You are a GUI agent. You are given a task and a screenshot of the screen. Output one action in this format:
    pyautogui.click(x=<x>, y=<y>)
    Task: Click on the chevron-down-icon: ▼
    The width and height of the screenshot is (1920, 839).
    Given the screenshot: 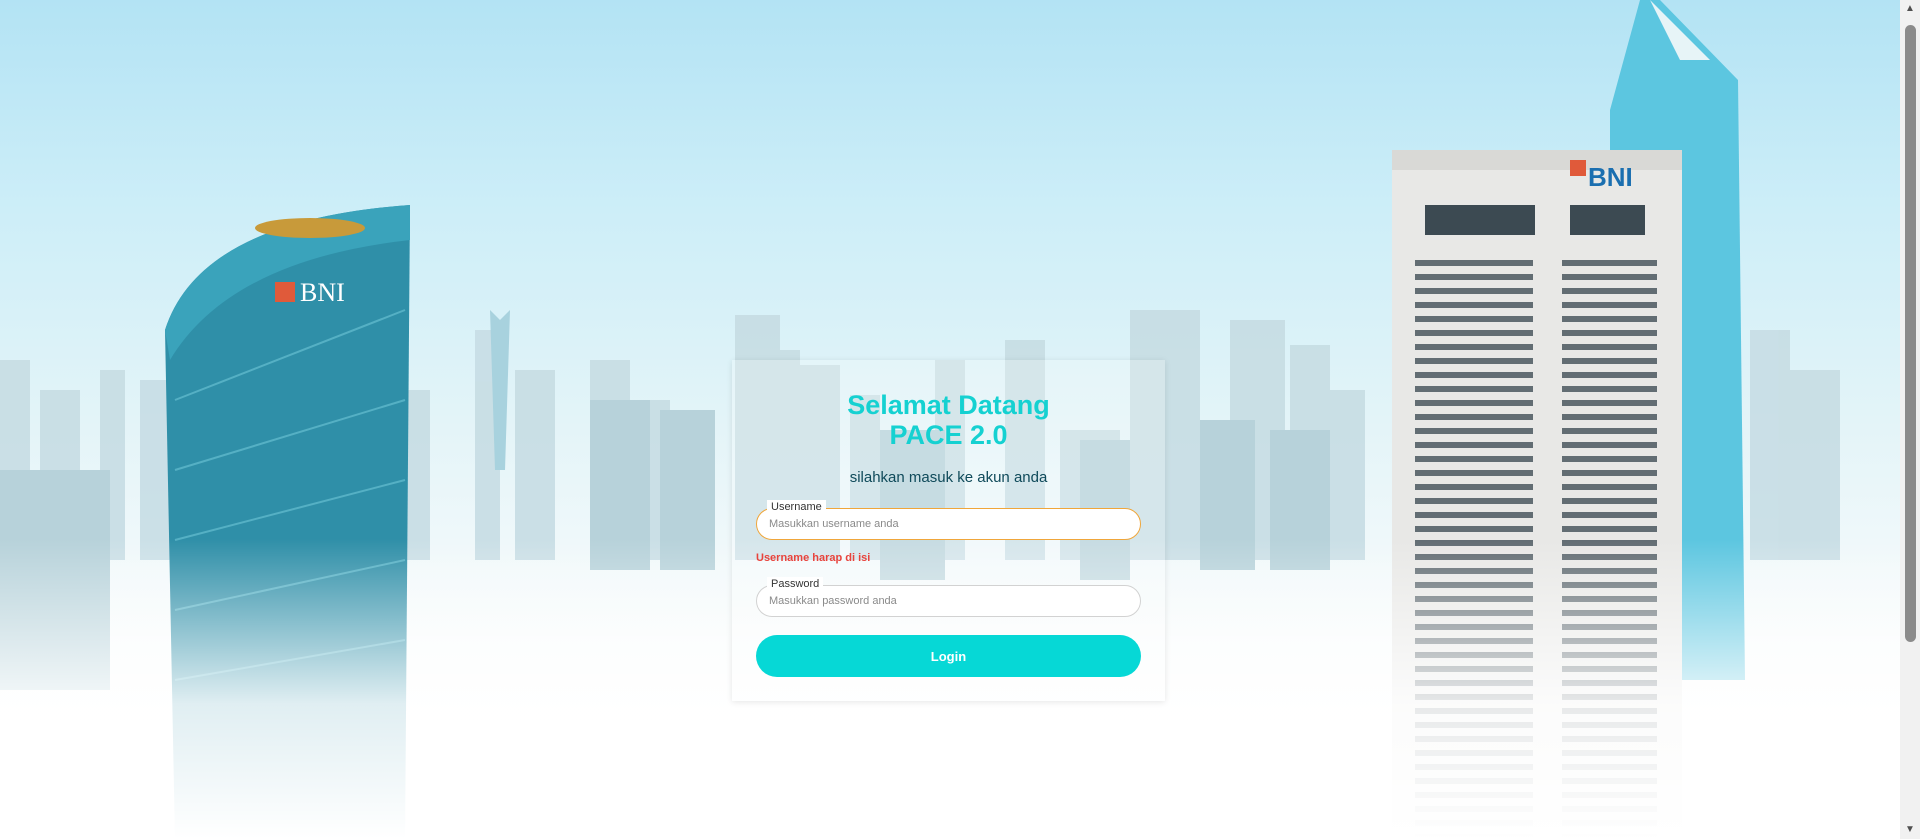 What is the action you would take?
    pyautogui.click(x=1910, y=830)
    